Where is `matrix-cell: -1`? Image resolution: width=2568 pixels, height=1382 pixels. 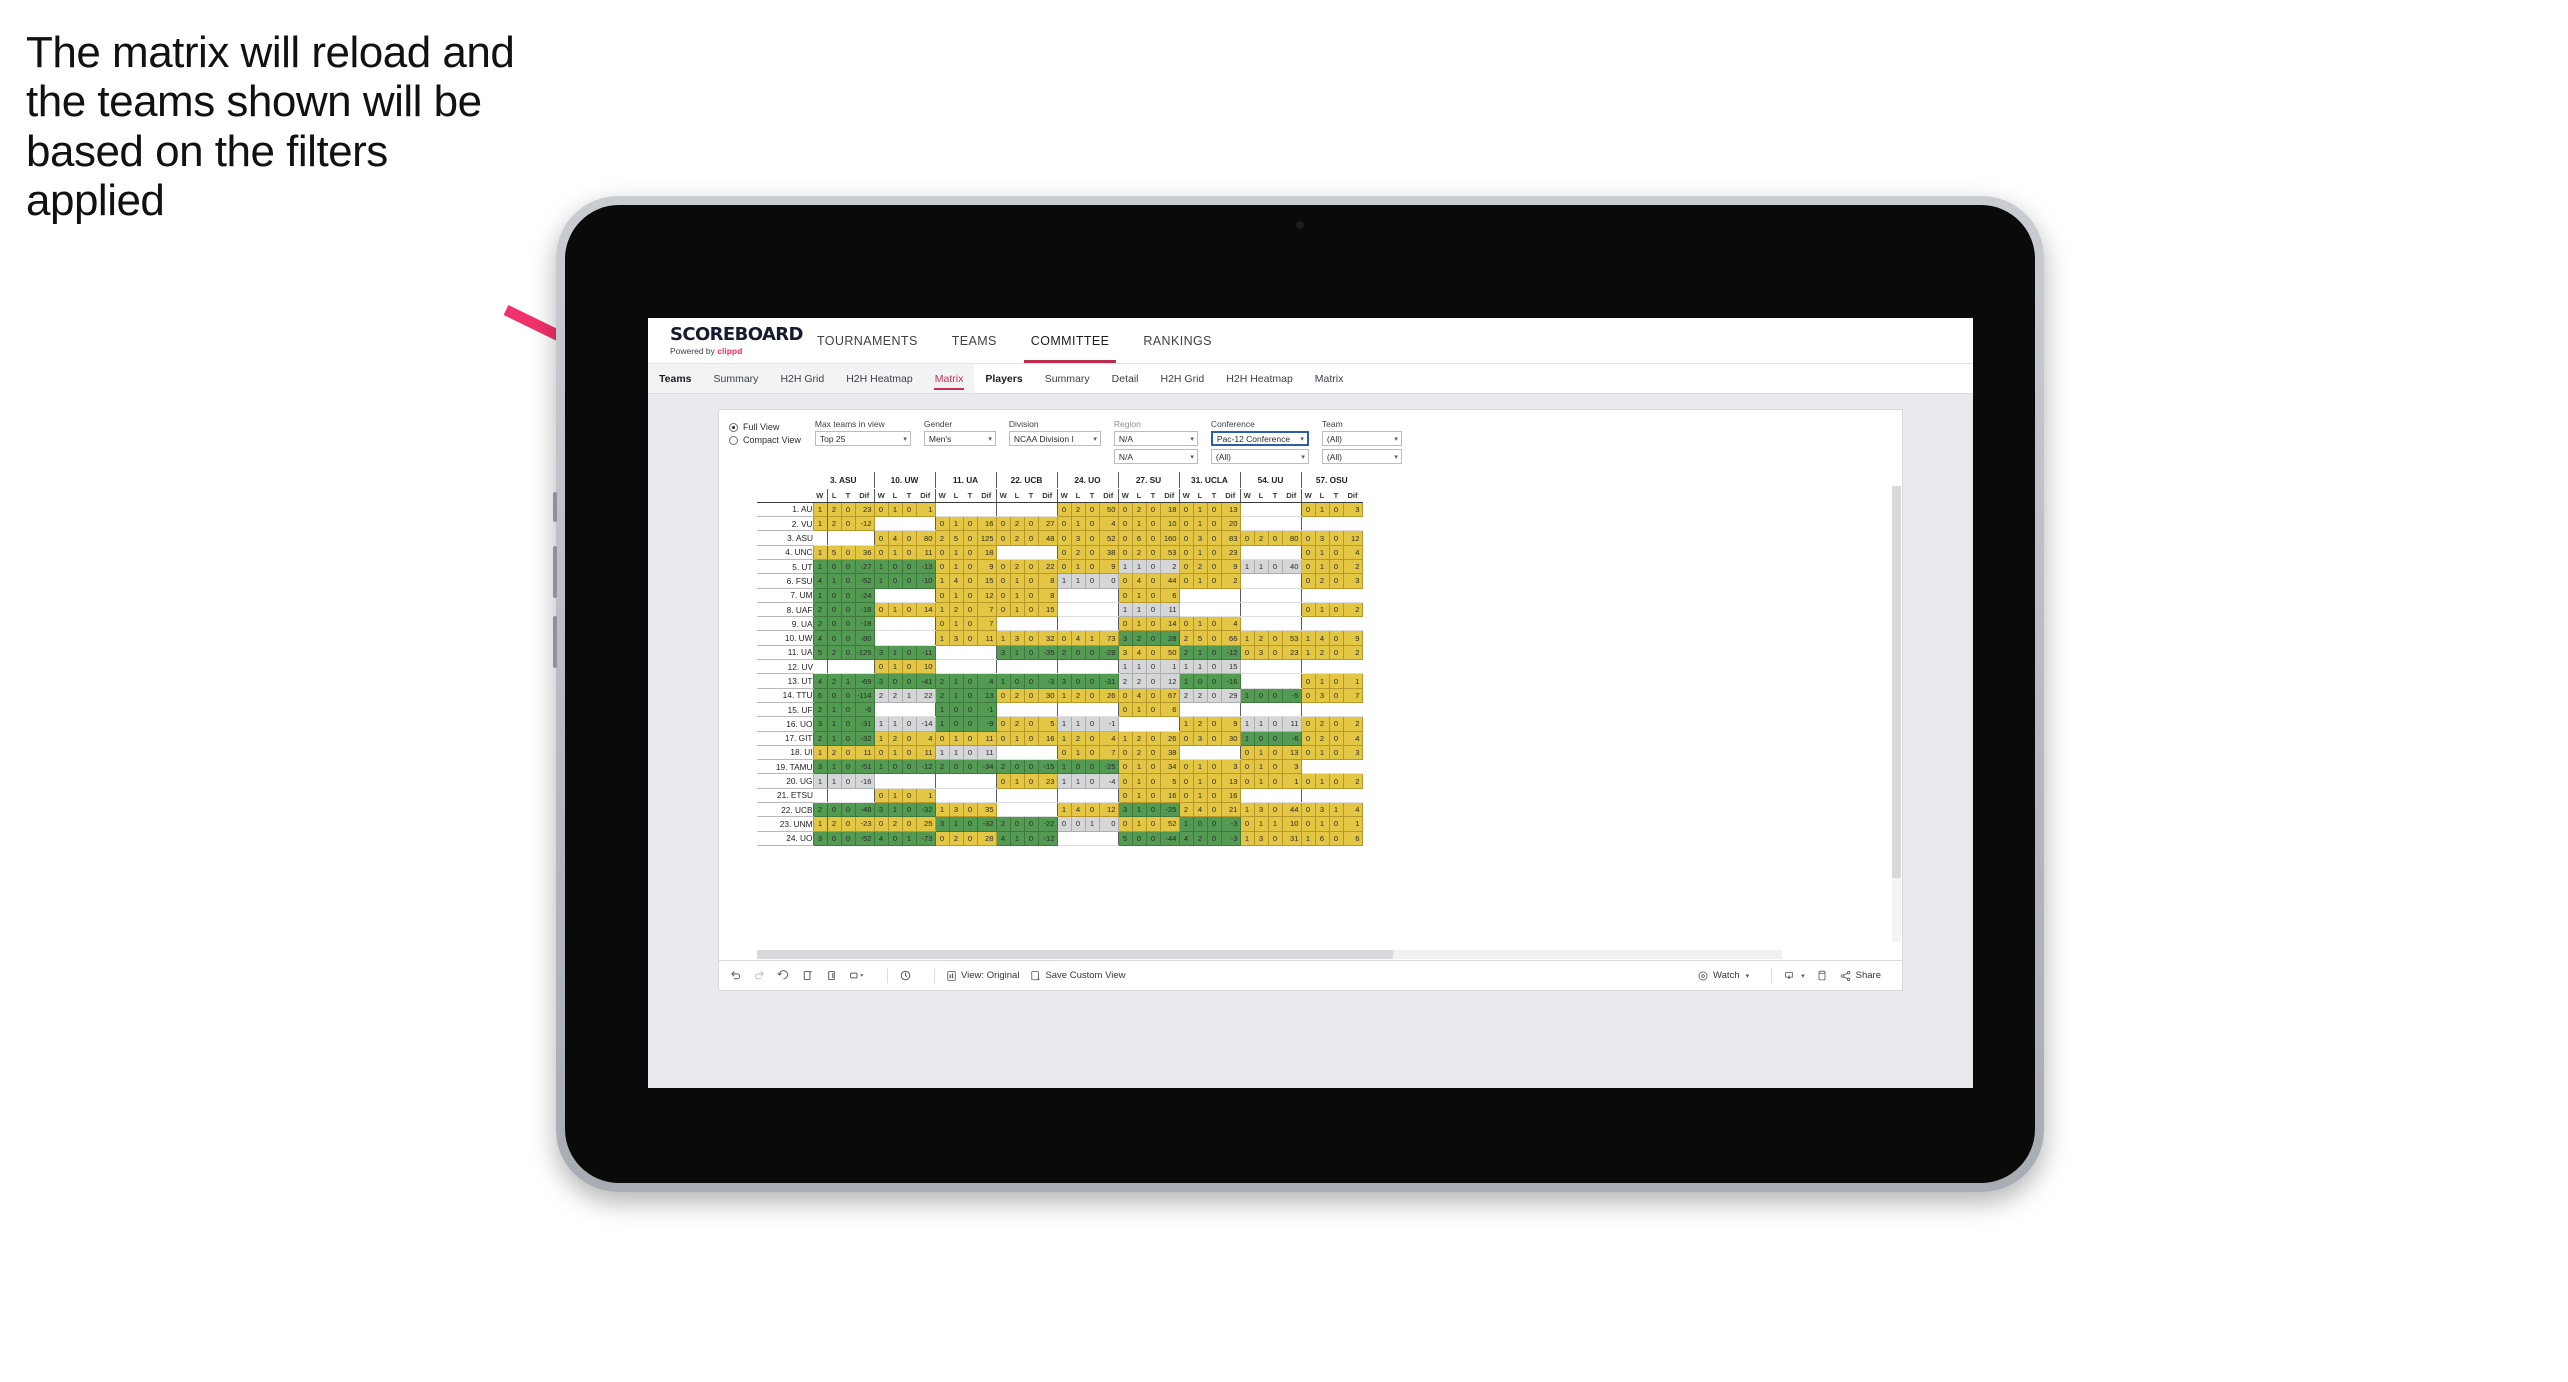 matrix-cell: -1 is located at coordinates (1108, 724).